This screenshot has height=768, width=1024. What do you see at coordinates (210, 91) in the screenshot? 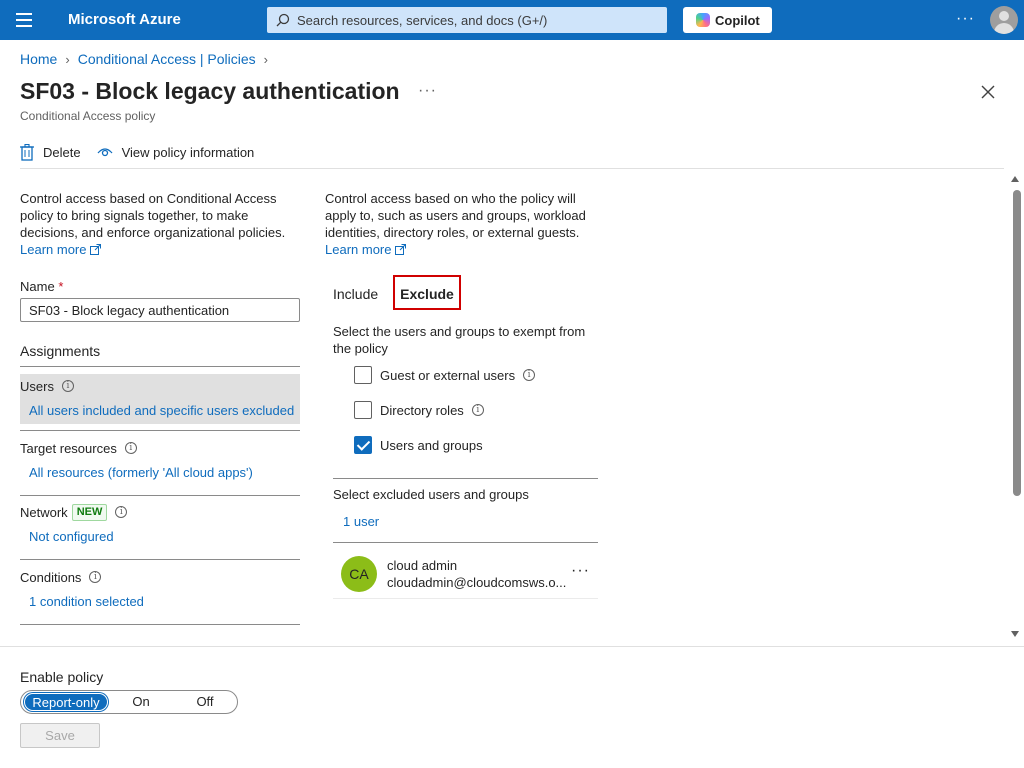
I see `page-title: SF03 - Block legacy authentication` at bounding box center [210, 91].